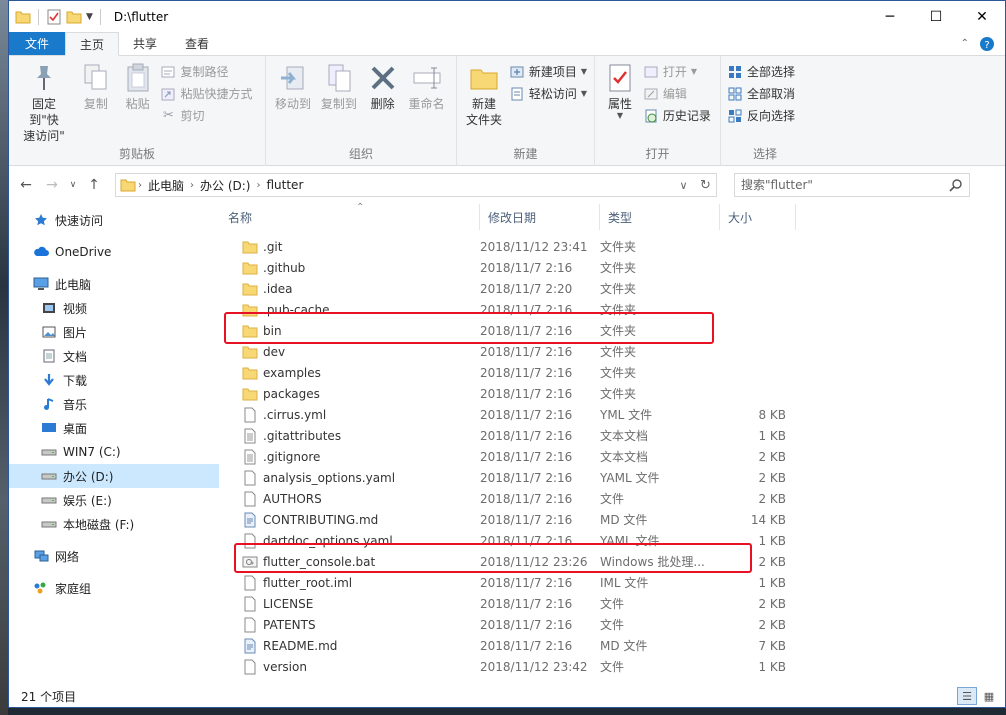  What do you see at coordinates (54, 17) in the screenshot?
I see `properties-check-icon` at bounding box center [54, 17].